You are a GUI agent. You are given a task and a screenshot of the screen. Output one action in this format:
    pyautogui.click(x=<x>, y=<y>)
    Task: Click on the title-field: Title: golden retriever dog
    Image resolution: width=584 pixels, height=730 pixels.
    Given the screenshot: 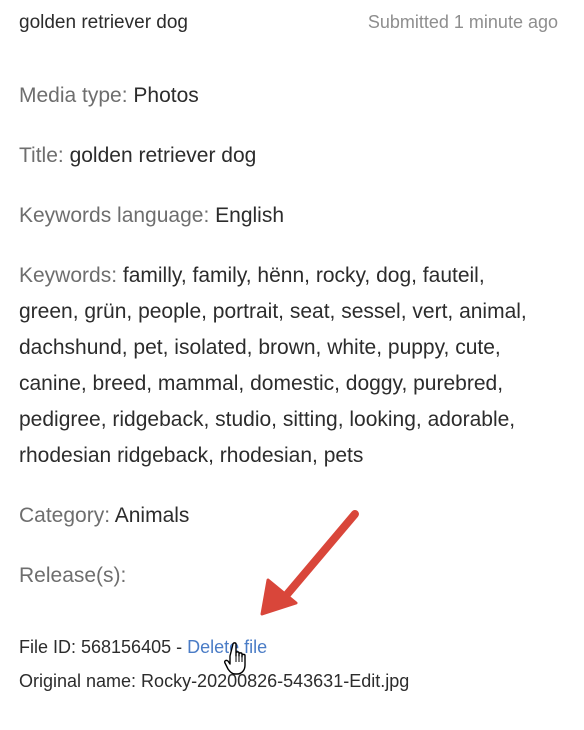 What is the action you would take?
    pyautogui.click(x=284, y=156)
    